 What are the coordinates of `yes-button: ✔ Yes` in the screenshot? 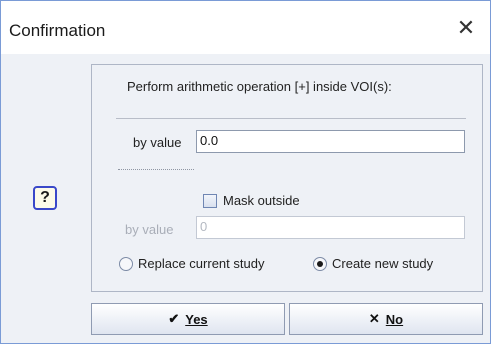 It's located at (188, 319).